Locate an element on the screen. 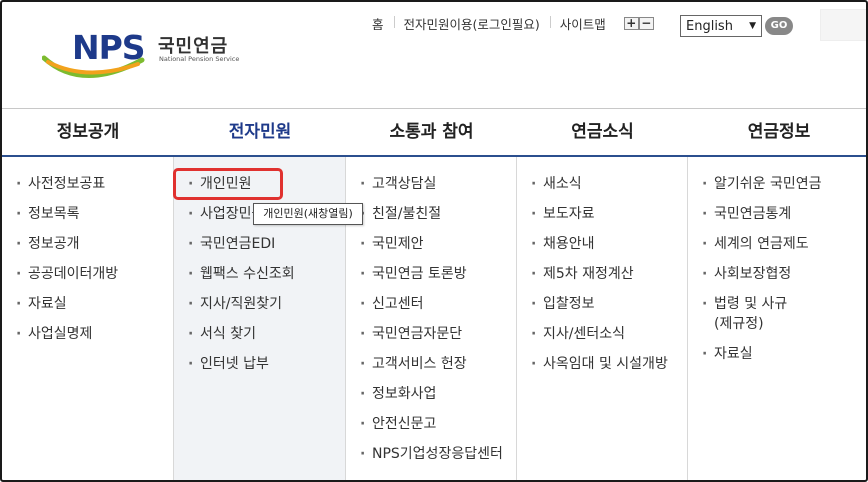  menu-item: 국민제안 is located at coordinates (431, 249).